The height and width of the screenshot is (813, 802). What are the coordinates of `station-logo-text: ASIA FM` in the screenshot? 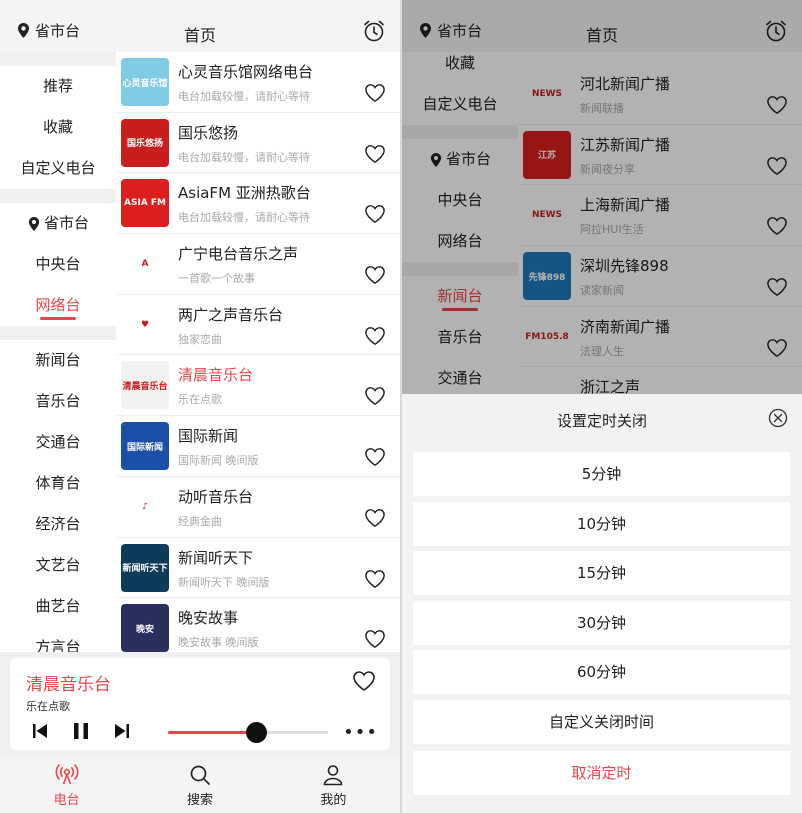 It's located at (145, 203).